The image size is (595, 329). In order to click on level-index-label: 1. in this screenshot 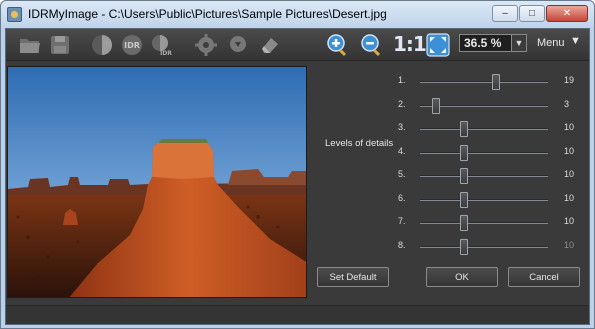, I will do `click(402, 80)`.